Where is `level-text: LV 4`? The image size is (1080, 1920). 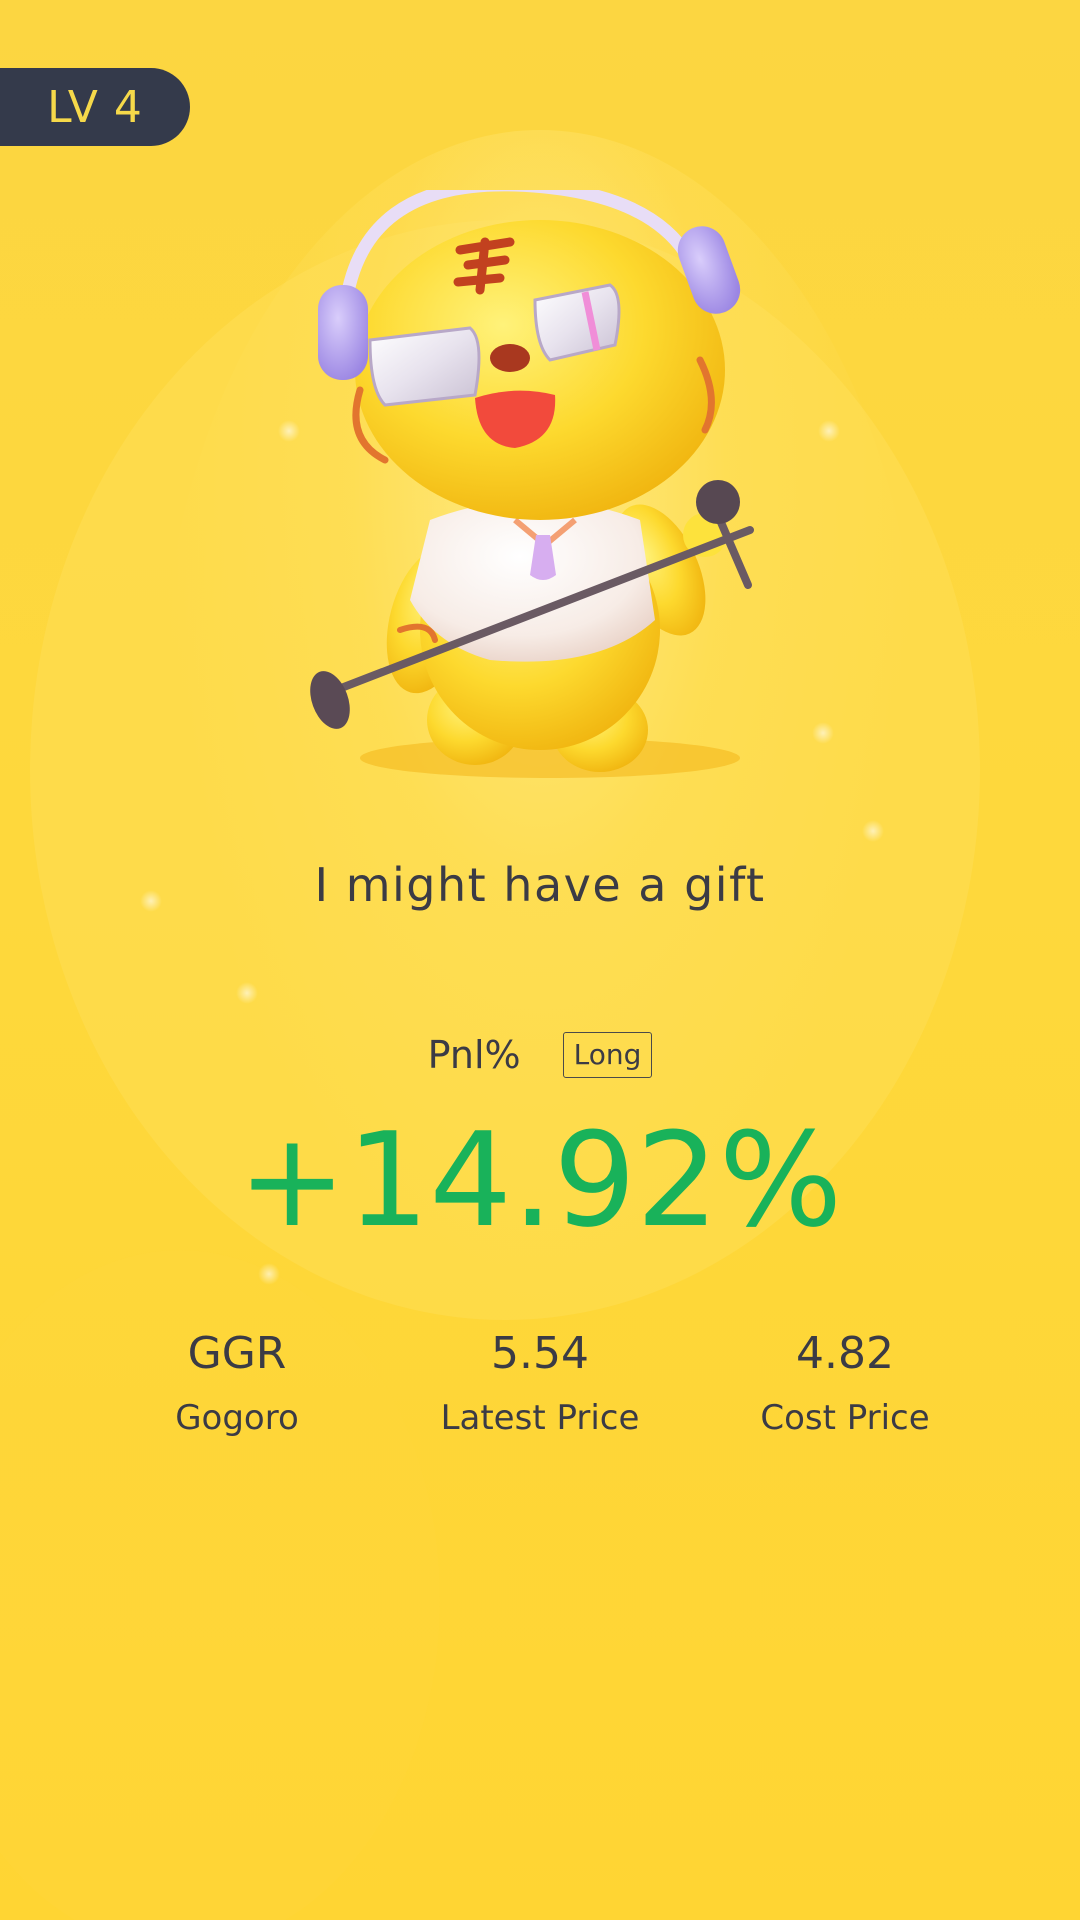 level-text: LV 4 is located at coordinates (95, 107).